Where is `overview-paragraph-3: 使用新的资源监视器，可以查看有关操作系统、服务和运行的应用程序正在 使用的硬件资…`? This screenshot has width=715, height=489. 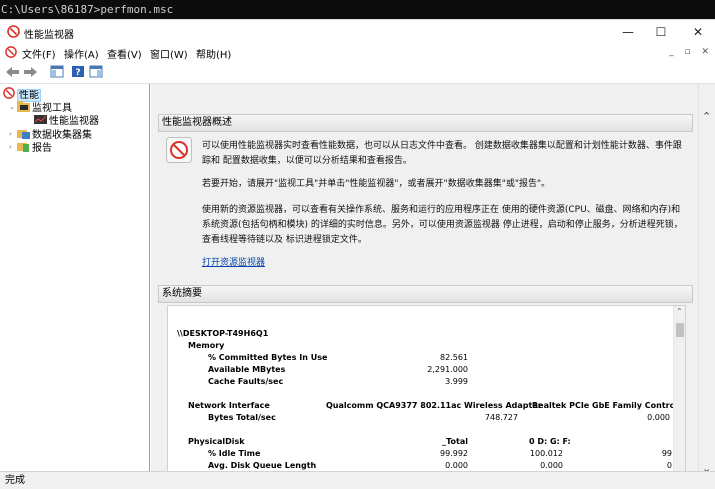 overview-paragraph-3: 使用新的资源监视器，可以查看有关操作系统、服务和运行的应用程序正在 使用的硬件资… is located at coordinates (442, 225).